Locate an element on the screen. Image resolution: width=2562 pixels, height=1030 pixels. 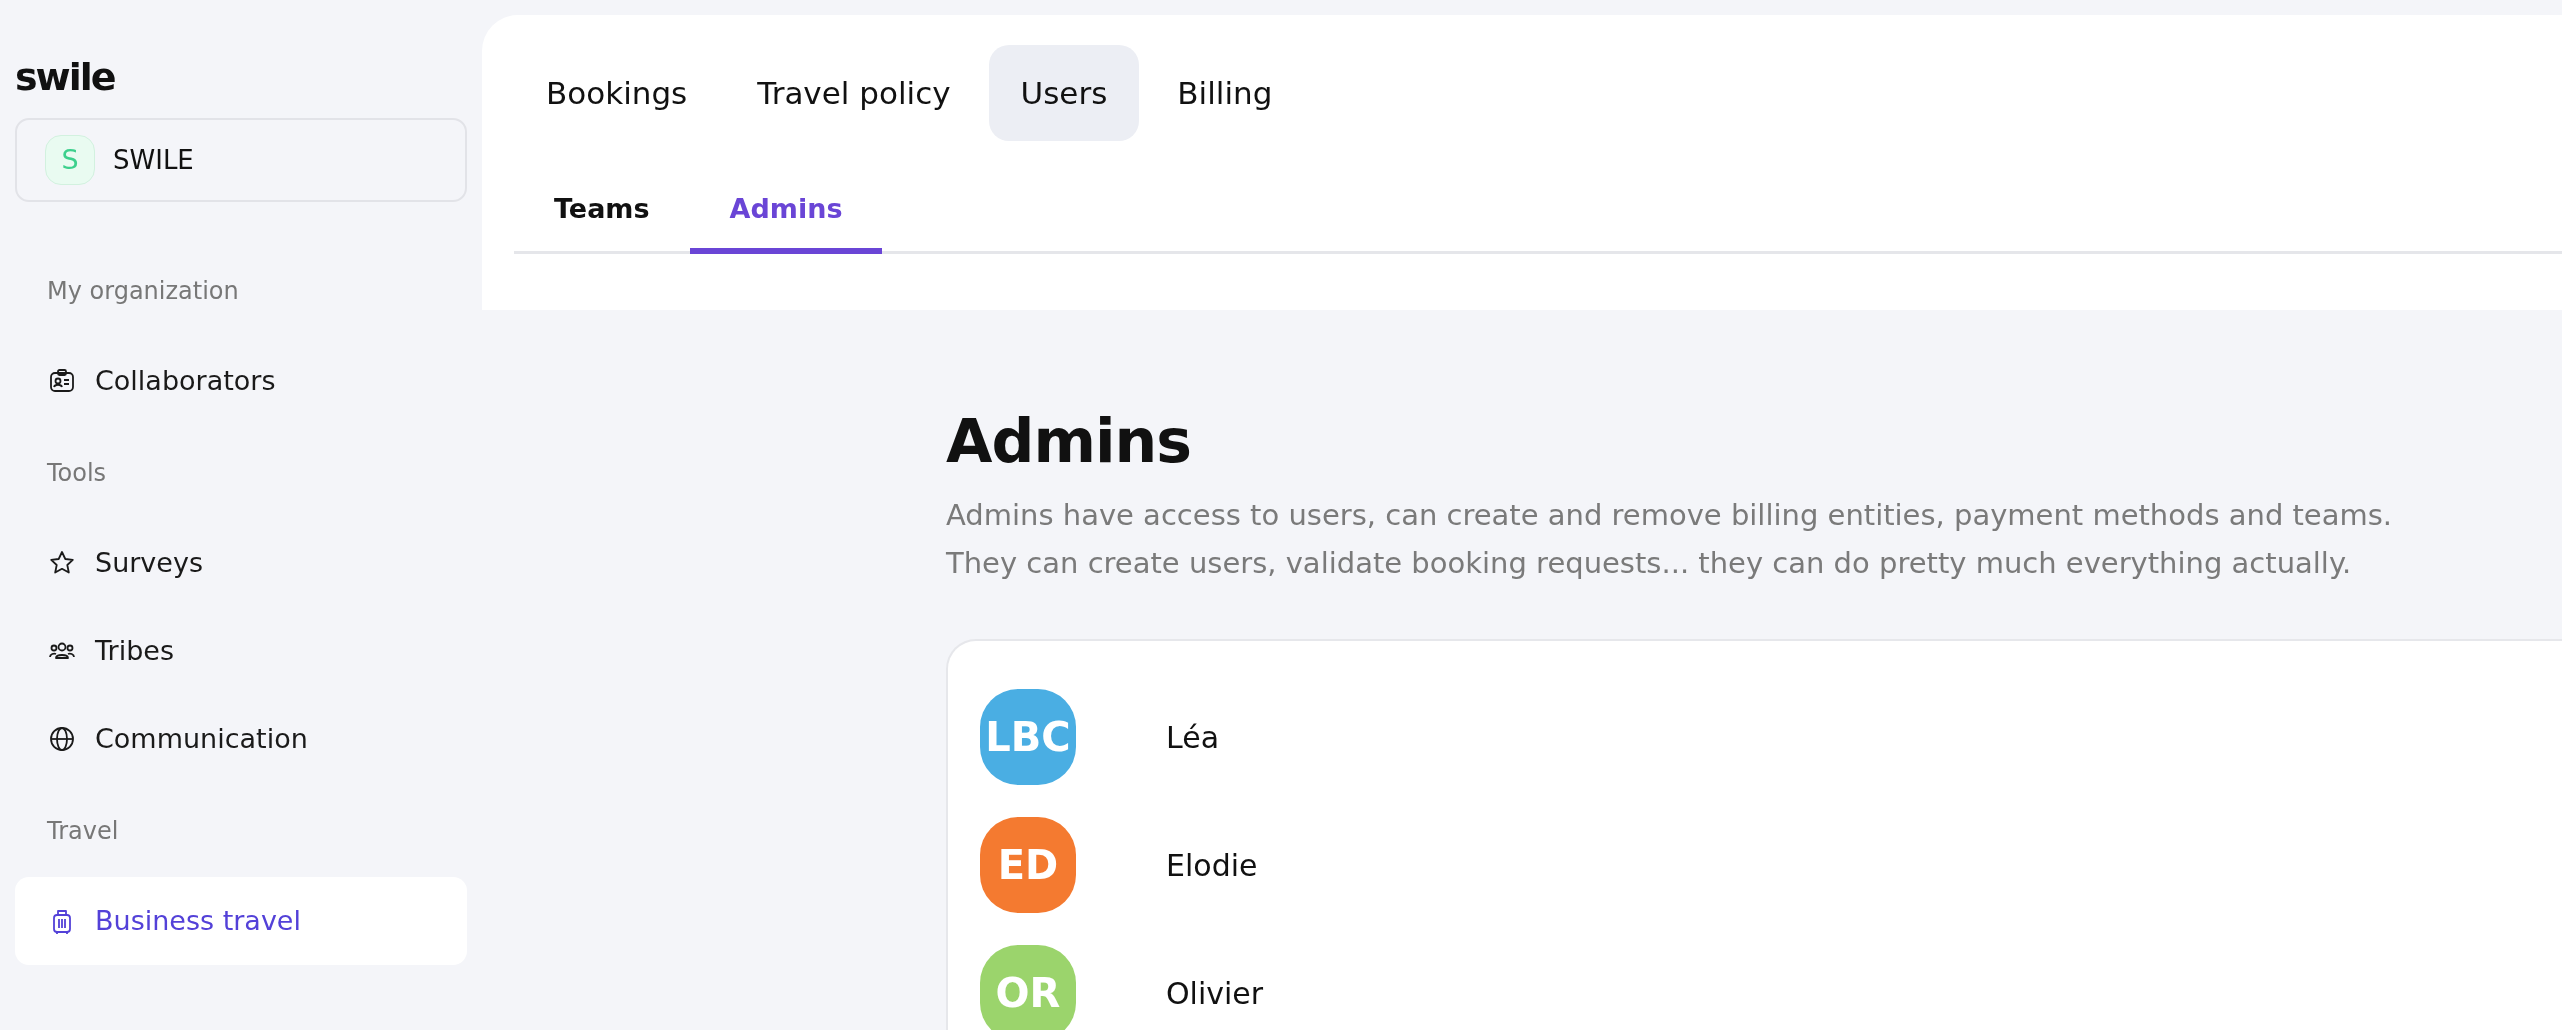
avatar: ED is located at coordinates (1028, 865).